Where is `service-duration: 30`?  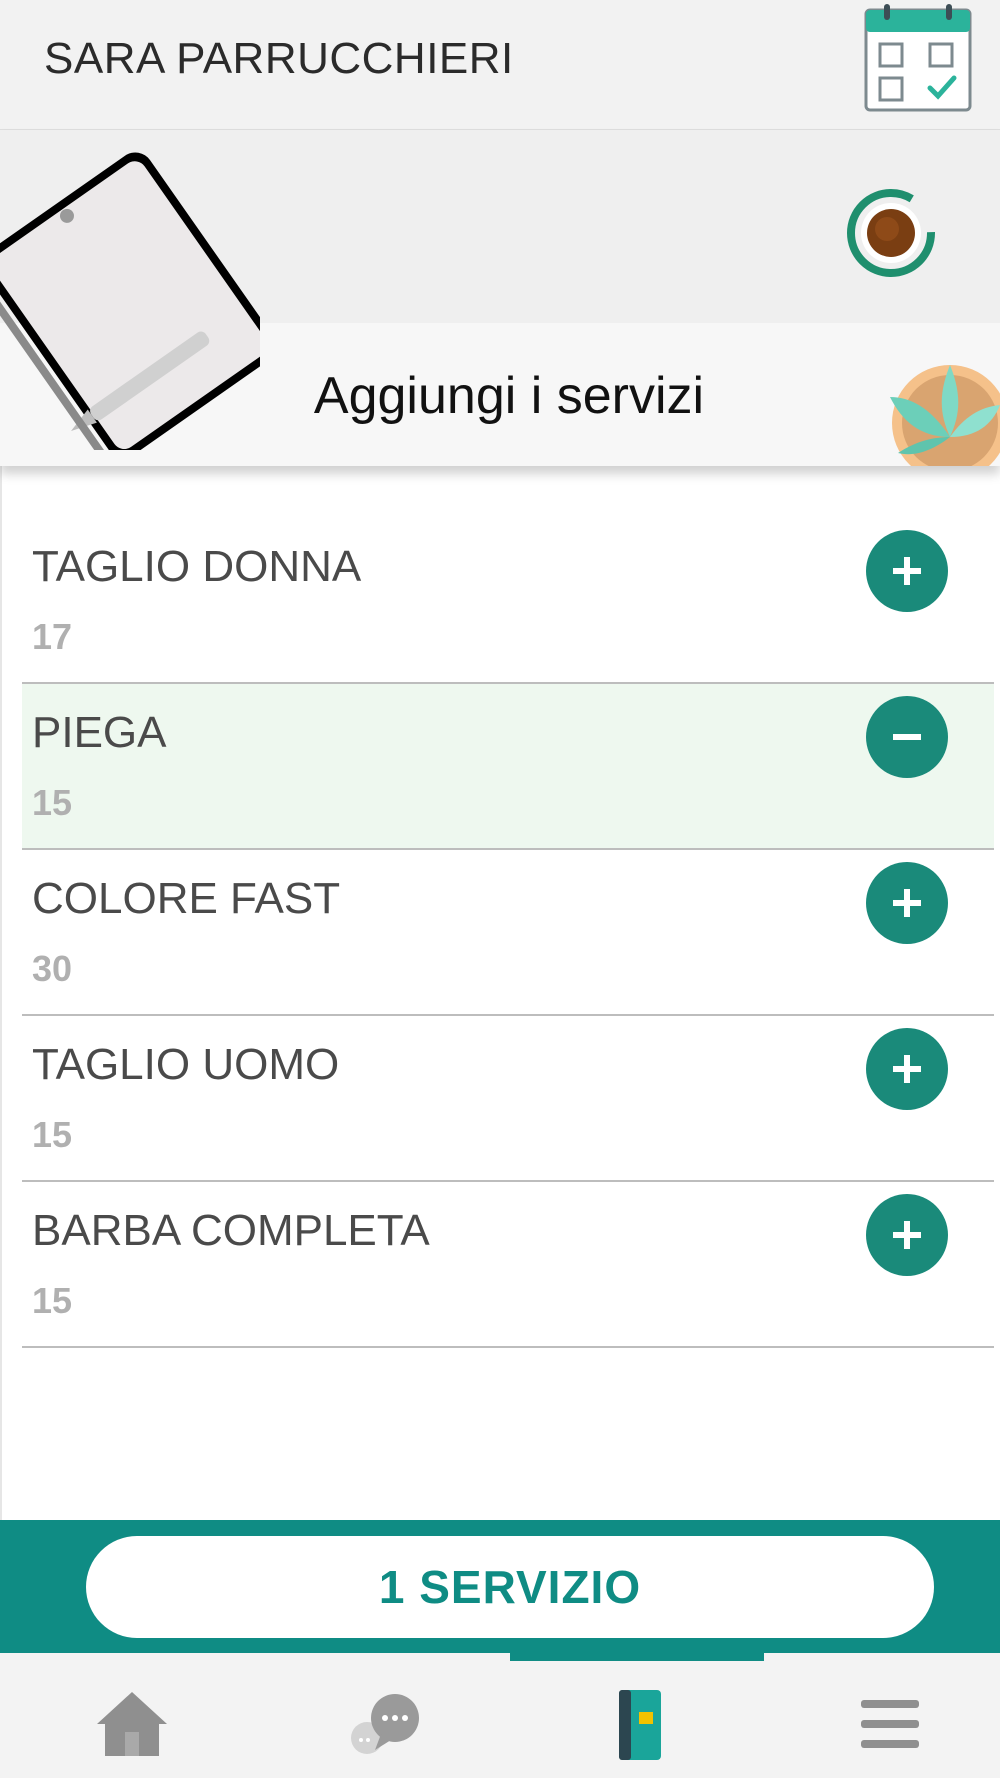 service-duration: 30 is located at coordinates (52, 968).